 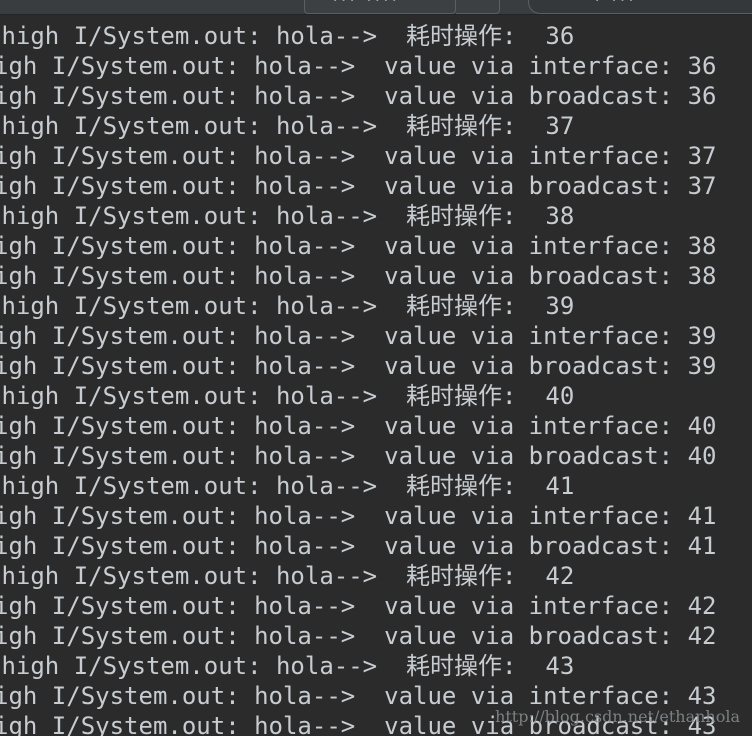 I want to click on watermark: http://blog.csdn.net/ethanhola, so click(x=617, y=716).